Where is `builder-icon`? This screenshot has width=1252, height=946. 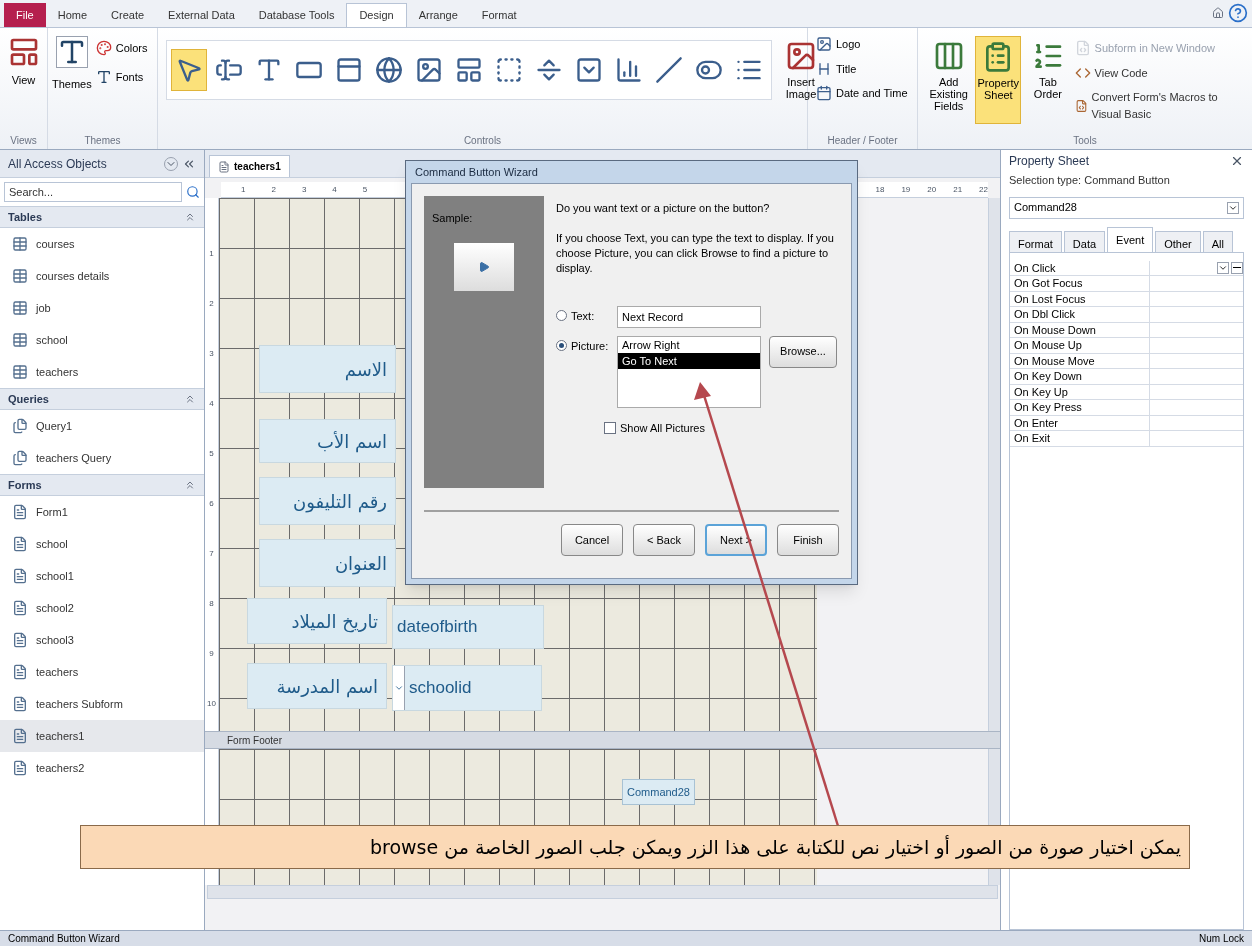
builder-icon is located at coordinates (1237, 267).